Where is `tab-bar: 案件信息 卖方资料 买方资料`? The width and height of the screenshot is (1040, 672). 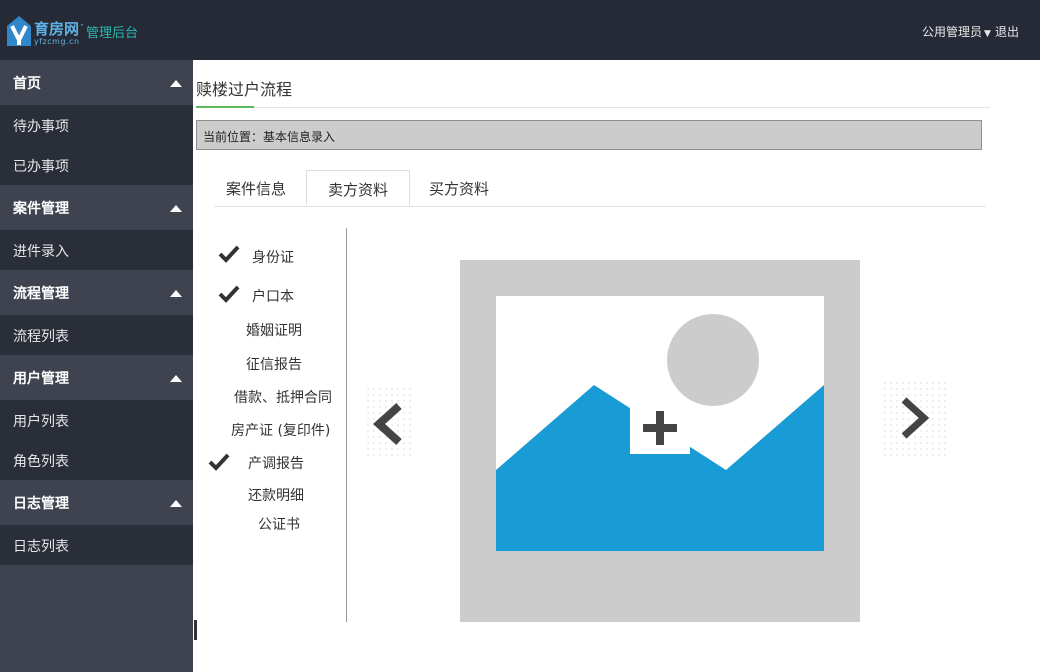
tab-bar: 案件信息 卖方资料 买方资料 is located at coordinates (600, 188).